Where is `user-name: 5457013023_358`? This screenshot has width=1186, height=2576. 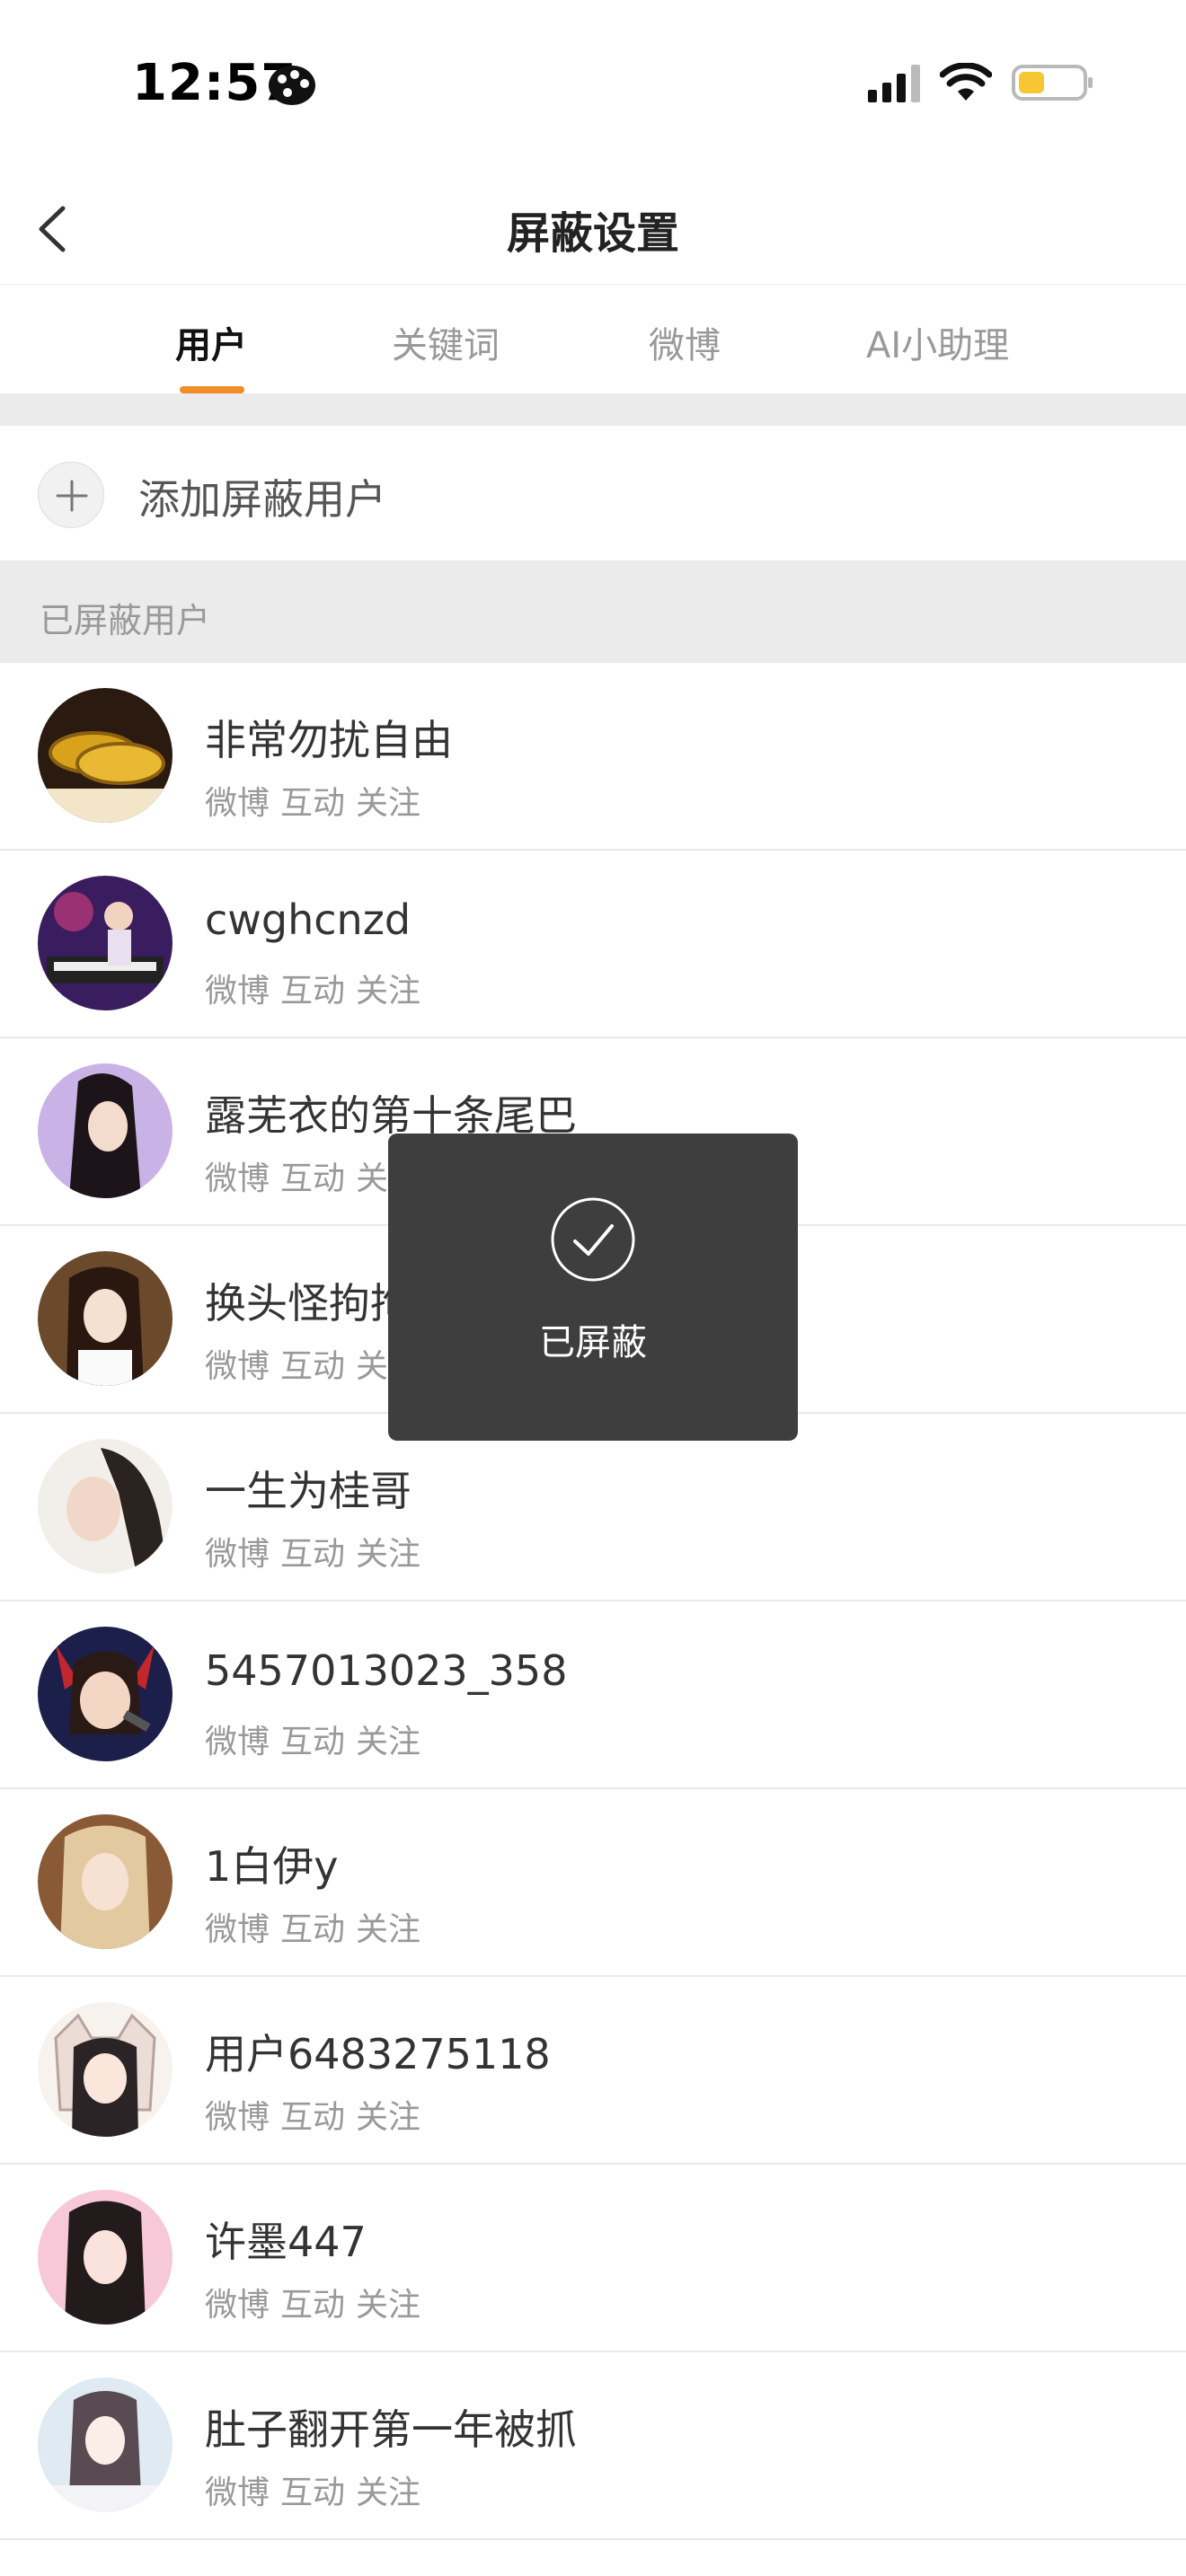
user-name: 5457013023_358 is located at coordinates (386, 1670).